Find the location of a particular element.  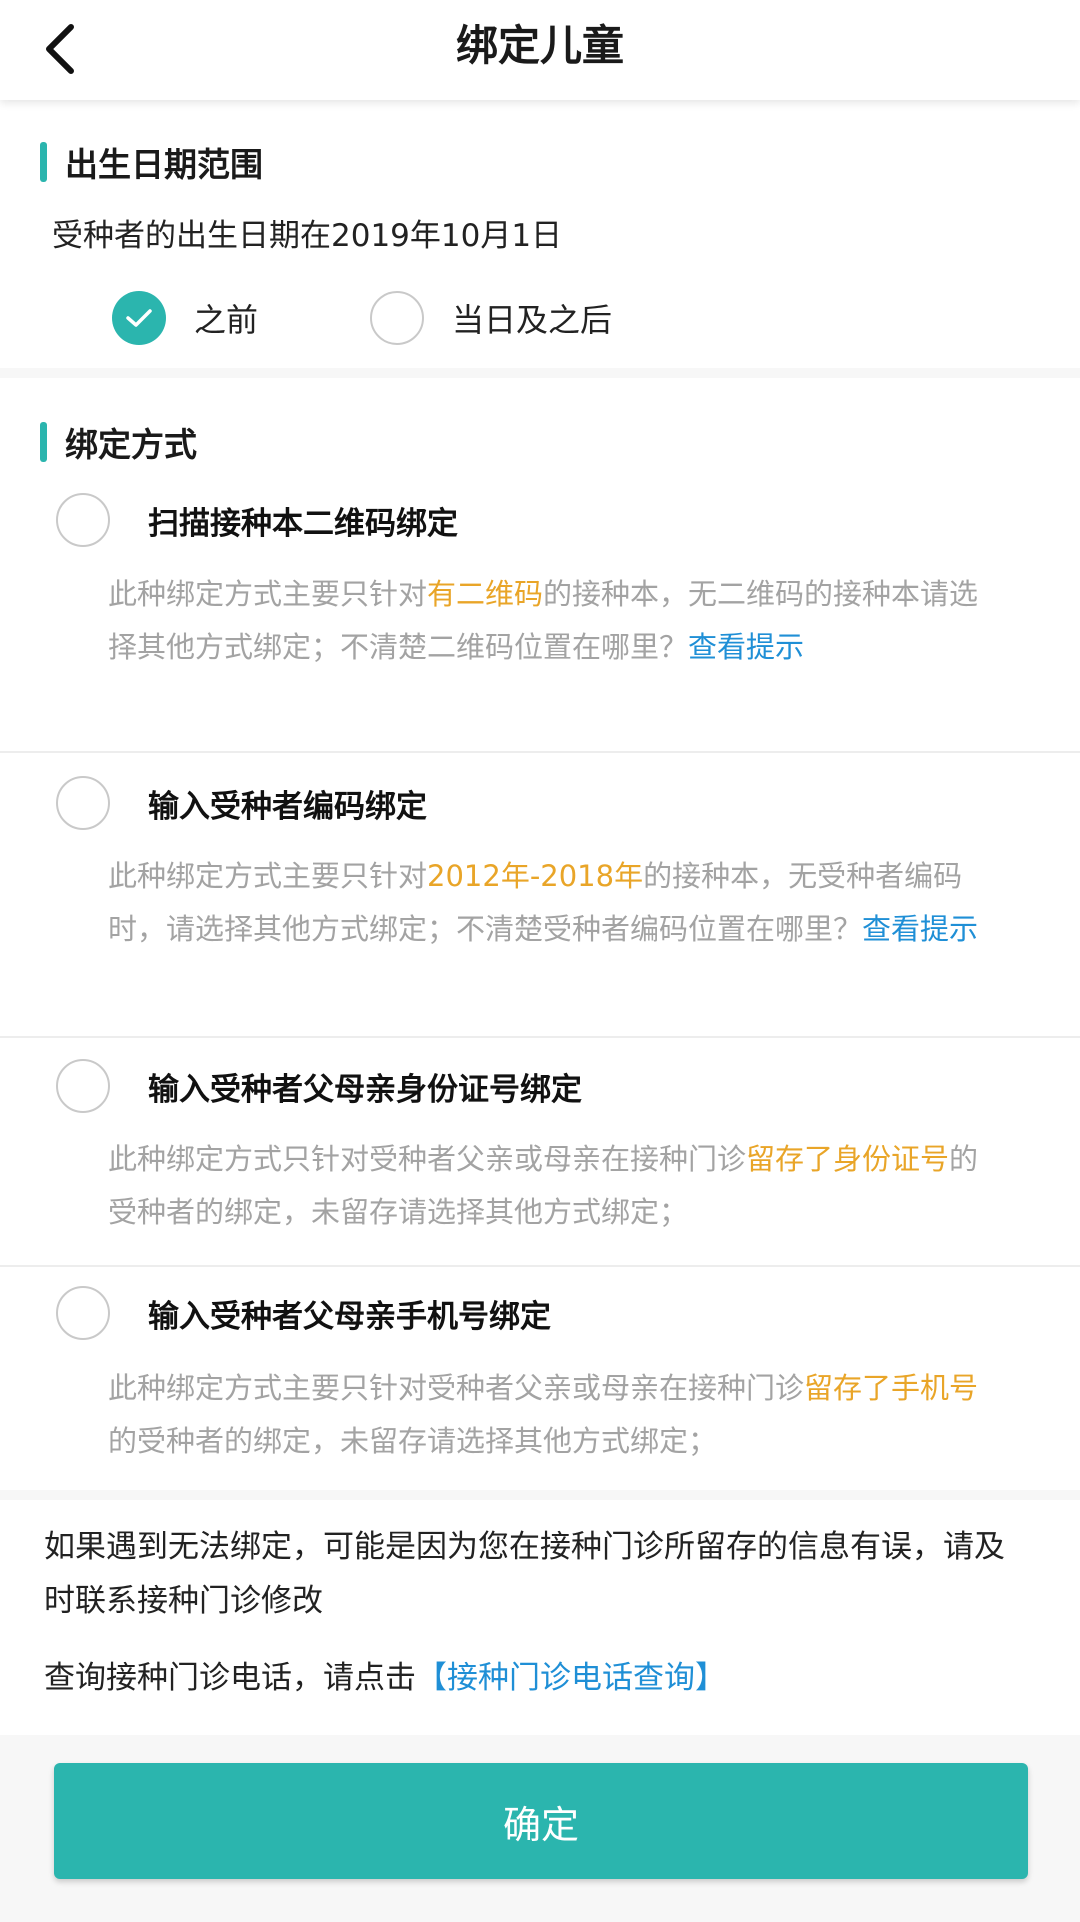

top-bar: 绑定儿童 is located at coordinates (540, 50).